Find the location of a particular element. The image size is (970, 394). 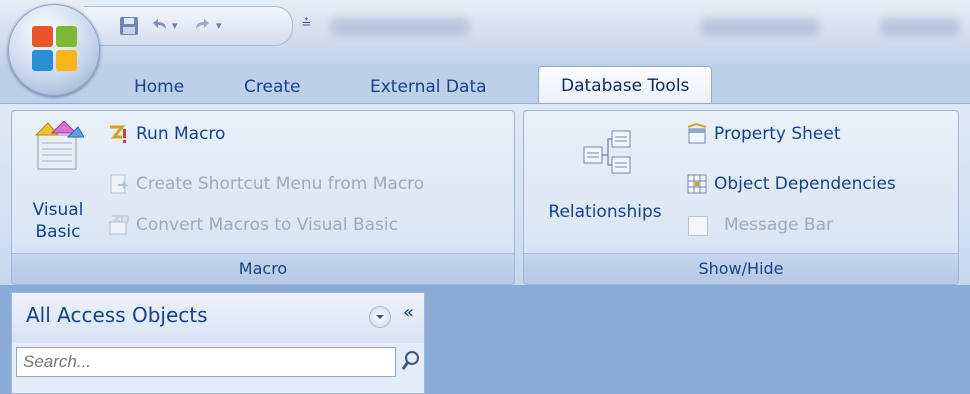

message-bar-checkbox is located at coordinates (698, 226).